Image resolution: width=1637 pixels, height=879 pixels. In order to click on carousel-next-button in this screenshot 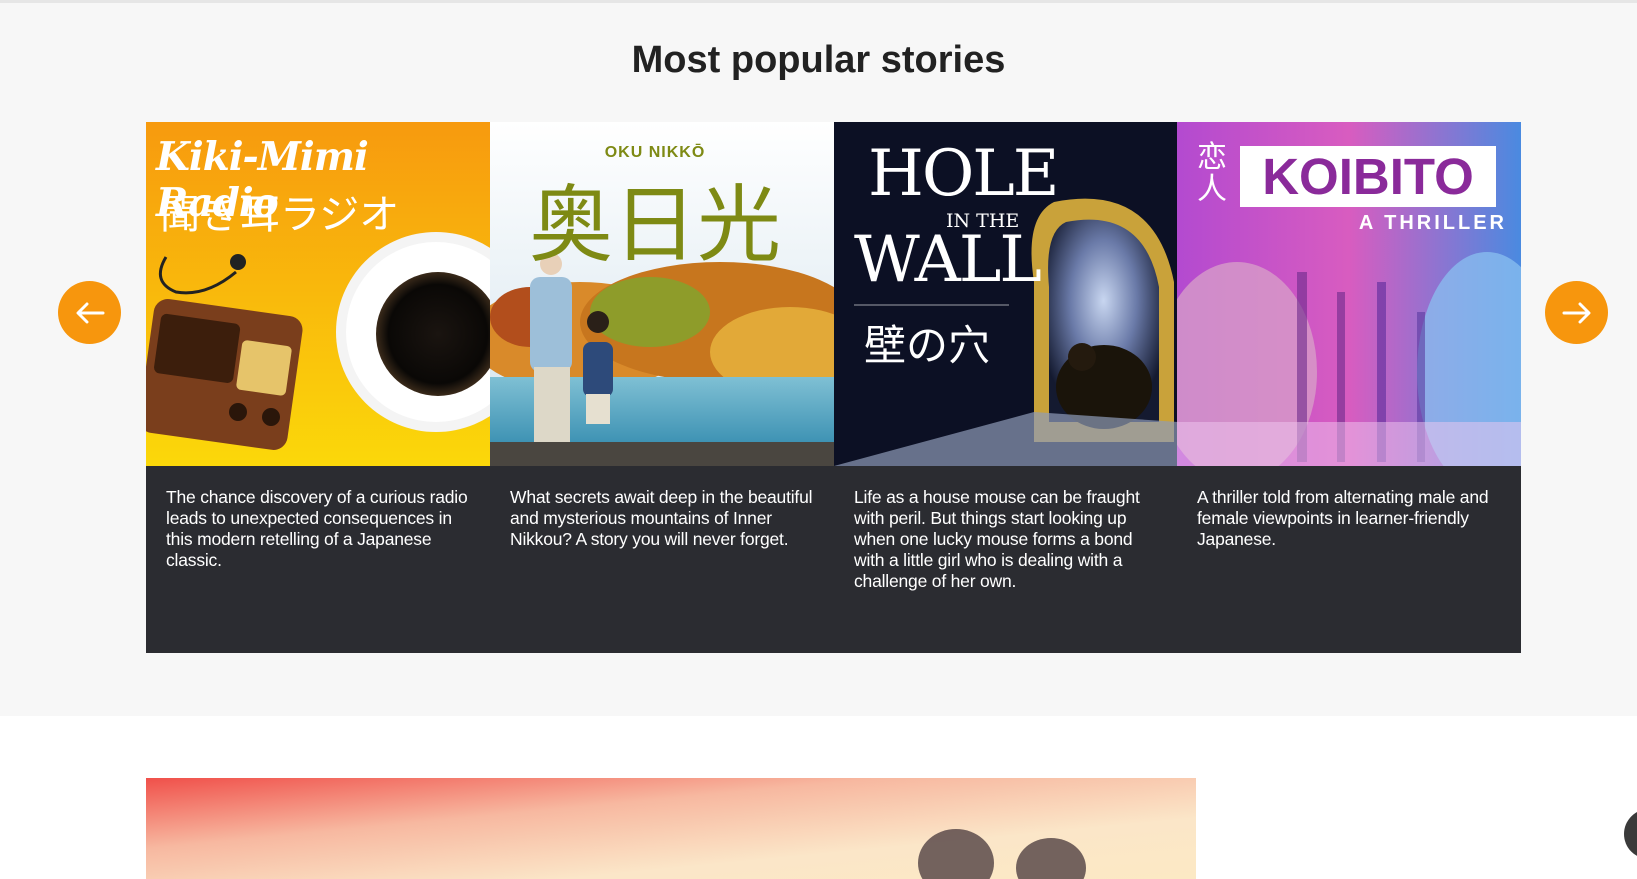, I will do `click(1576, 312)`.